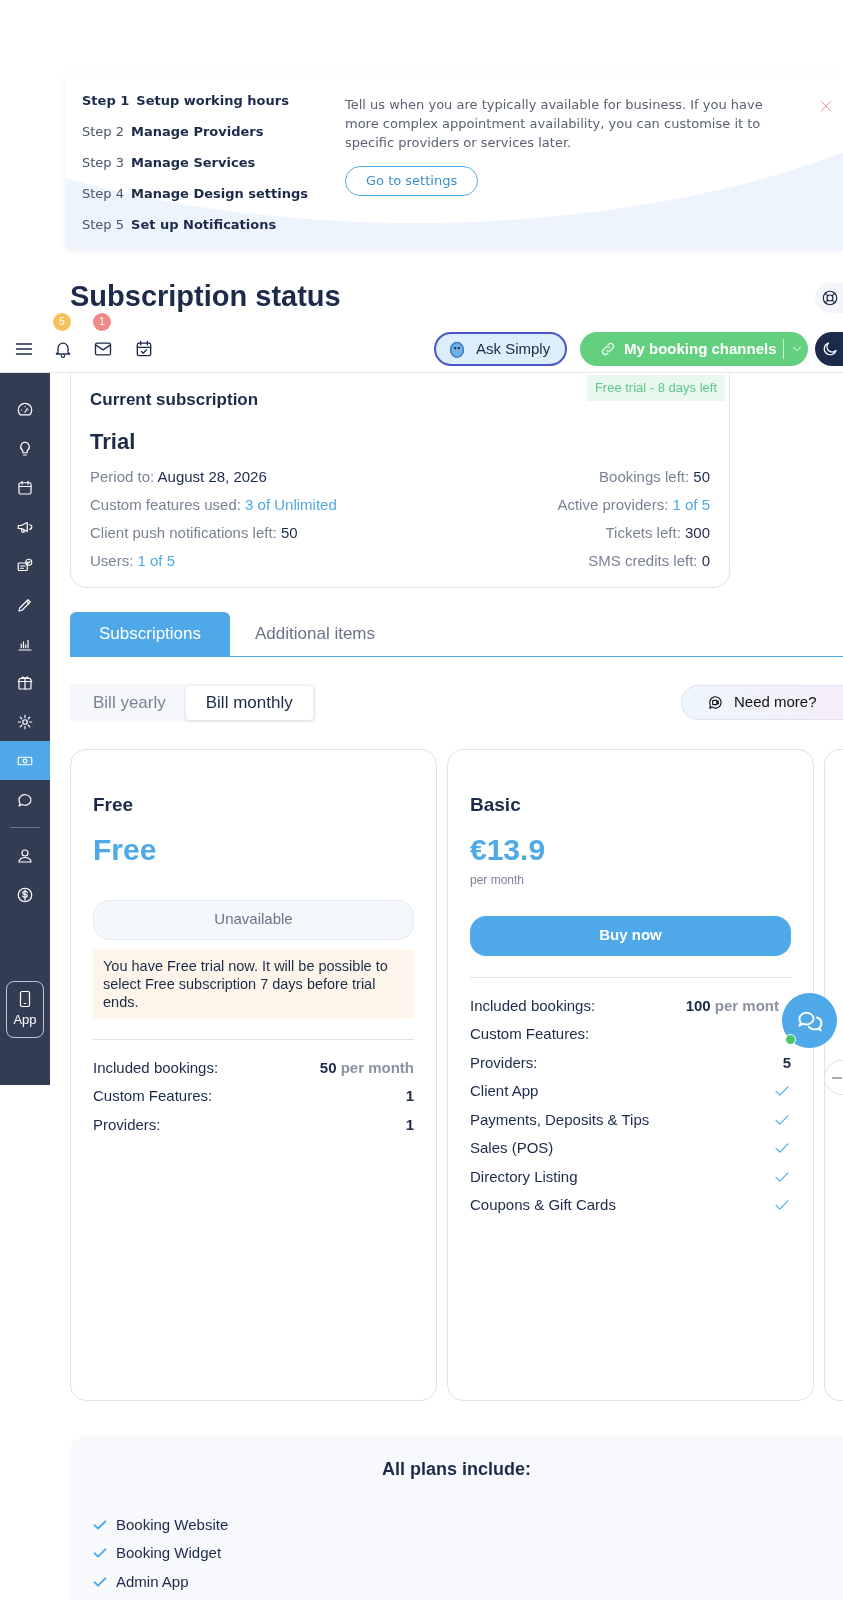  Describe the element at coordinates (172, 1524) in the screenshot. I see `feature-label: Booking Website` at that location.